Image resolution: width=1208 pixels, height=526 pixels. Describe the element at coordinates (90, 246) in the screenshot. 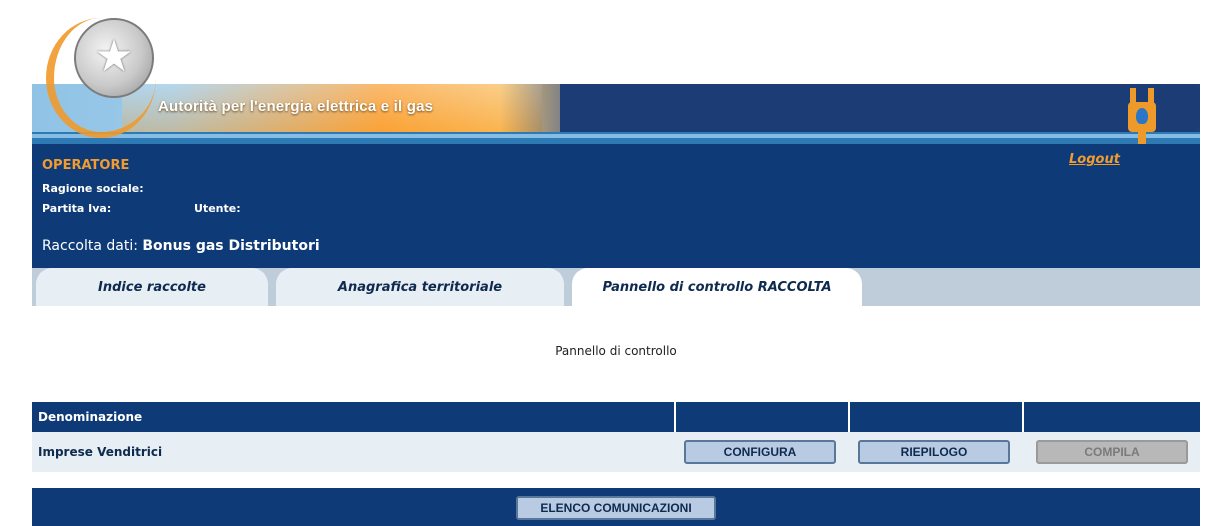

I see `raccolta-label: Raccolta dati:` at that location.